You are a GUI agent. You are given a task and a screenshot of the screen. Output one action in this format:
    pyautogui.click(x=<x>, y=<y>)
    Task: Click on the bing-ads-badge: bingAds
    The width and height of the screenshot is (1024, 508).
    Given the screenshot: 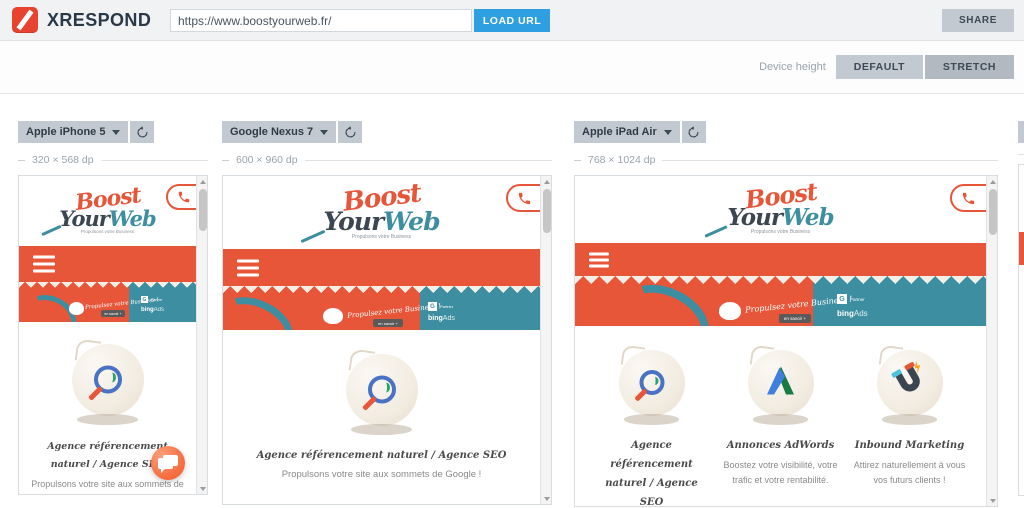 What is the action you would take?
    pyautogui.click(x=441, y=318)
    